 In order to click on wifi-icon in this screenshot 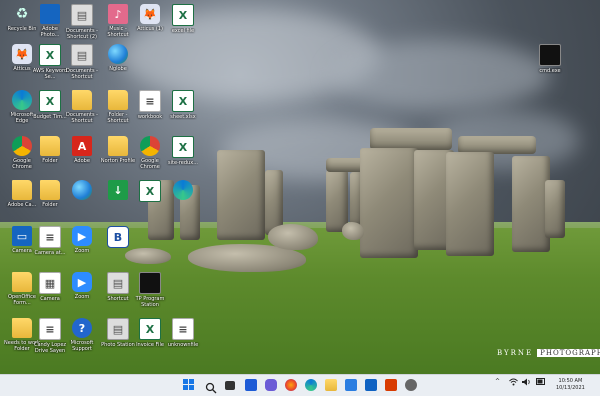, I will do `click(513, 383)`.